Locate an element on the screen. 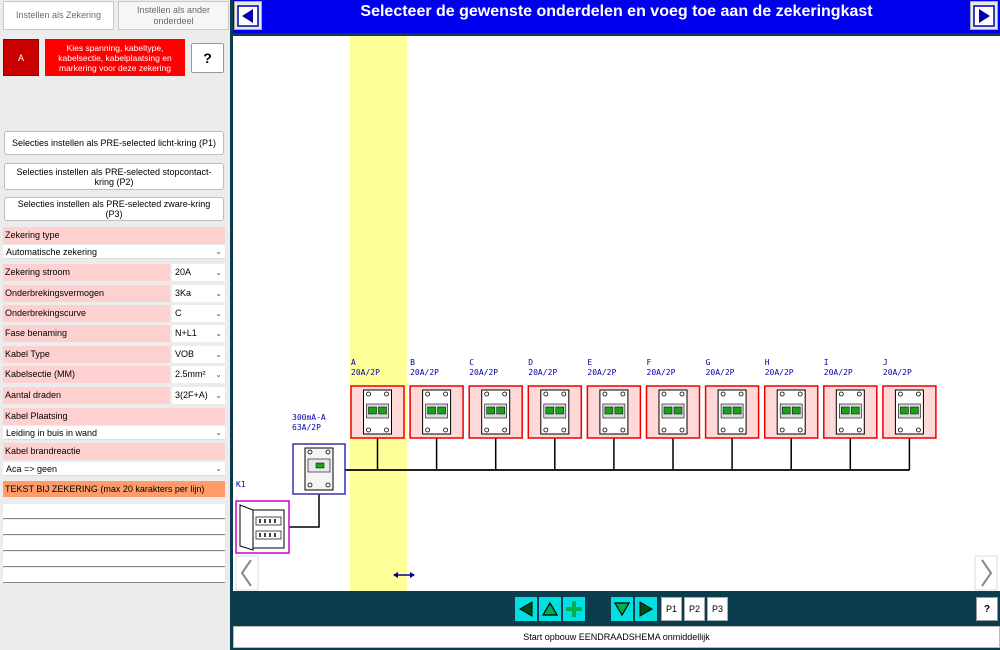  breaker-letter: B is located at coordinates (412, 362).